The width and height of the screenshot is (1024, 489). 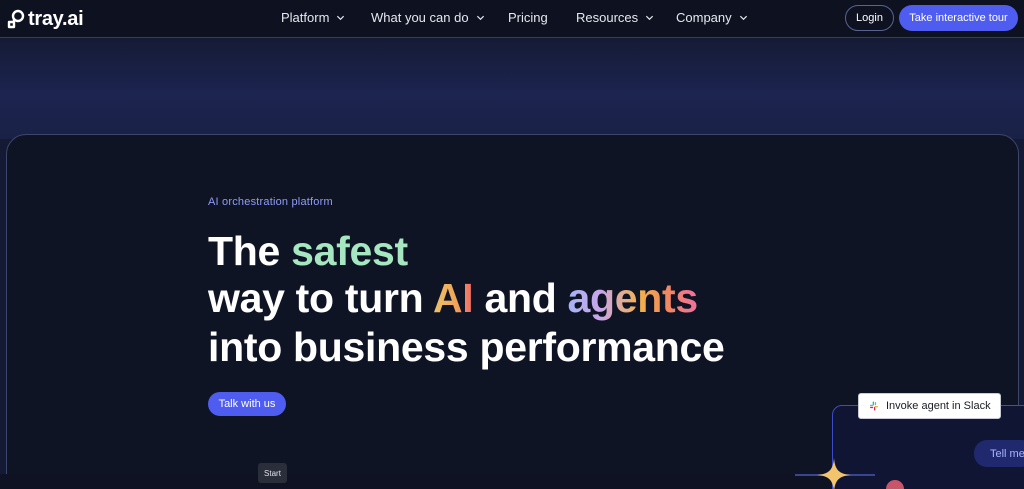 I want to click on headline-line-2: way to turn AI and agents, so click(x=466, y=298).